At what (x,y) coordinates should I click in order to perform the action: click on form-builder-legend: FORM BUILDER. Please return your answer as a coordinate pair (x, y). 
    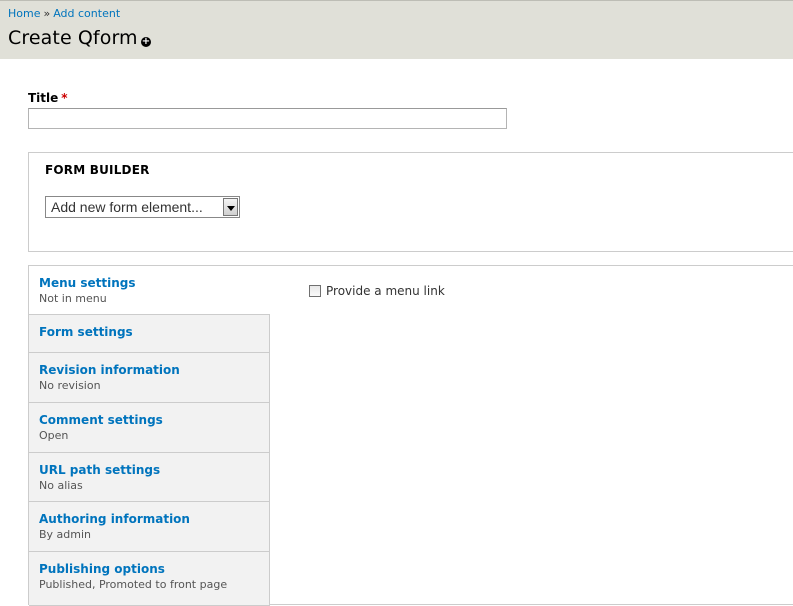
    Looking at the image, I should click on (97, 170).